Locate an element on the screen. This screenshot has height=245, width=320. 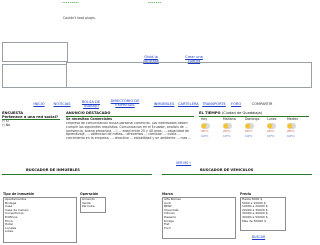
weather-low-4: 14°C is located at coordinates (291, 136).